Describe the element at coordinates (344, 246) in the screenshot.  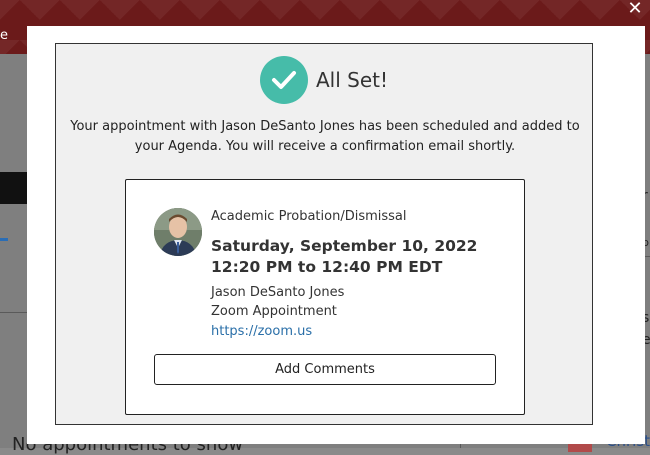
I see `appointment-date: Saturday, September 10, 2022` at that location.